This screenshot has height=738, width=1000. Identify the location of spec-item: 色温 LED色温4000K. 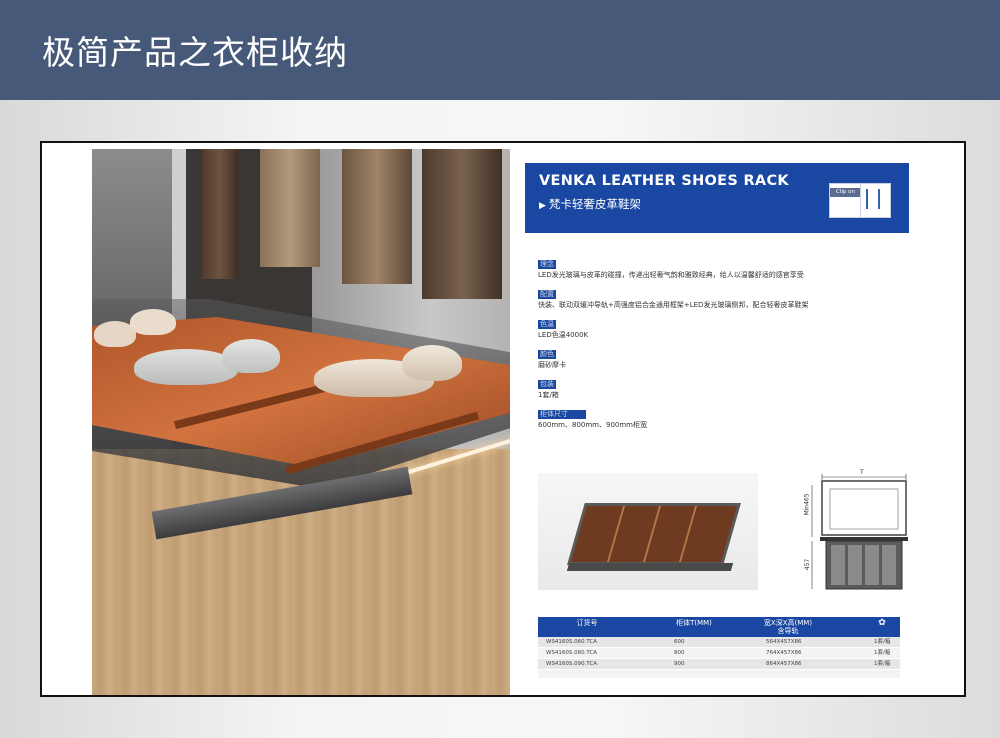
(688, 326).